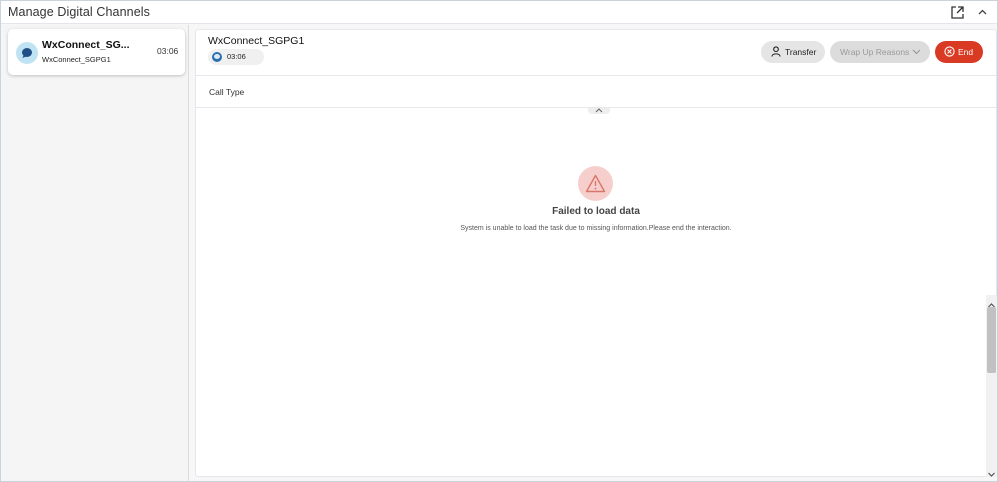 Image resolution: width=998 pixels, height=482 pixels. I want to click on warning-icon, so click(595, 183).